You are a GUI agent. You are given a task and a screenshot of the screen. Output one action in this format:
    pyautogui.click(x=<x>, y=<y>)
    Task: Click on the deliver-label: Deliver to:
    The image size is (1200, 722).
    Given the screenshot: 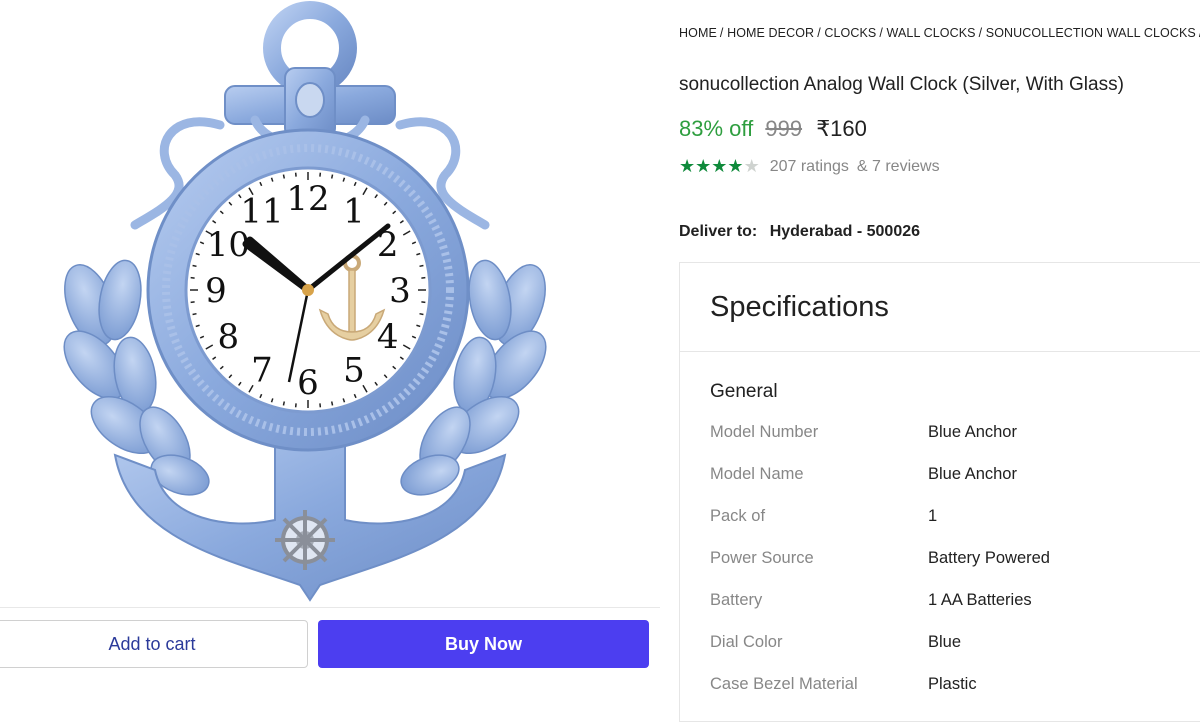 What is the action you would take?
    pyautogui.click(x=718, y=231)
    